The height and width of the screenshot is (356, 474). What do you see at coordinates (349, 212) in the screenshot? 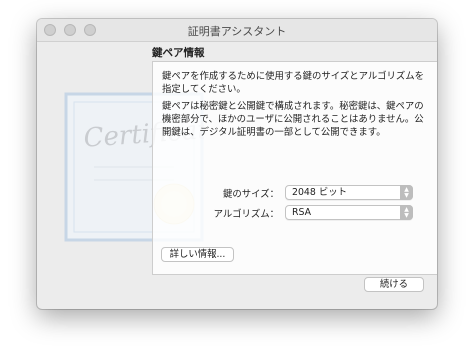
I see `algorithm-select: RSA ▲ ▼` at bounding box center [349, 212].